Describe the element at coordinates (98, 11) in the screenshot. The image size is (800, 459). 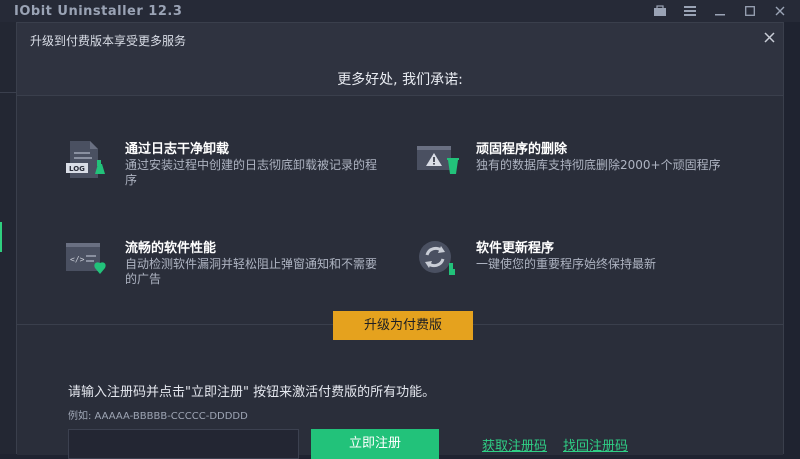
I see `app-title: IObit Uninstaller 12.3` at that location.